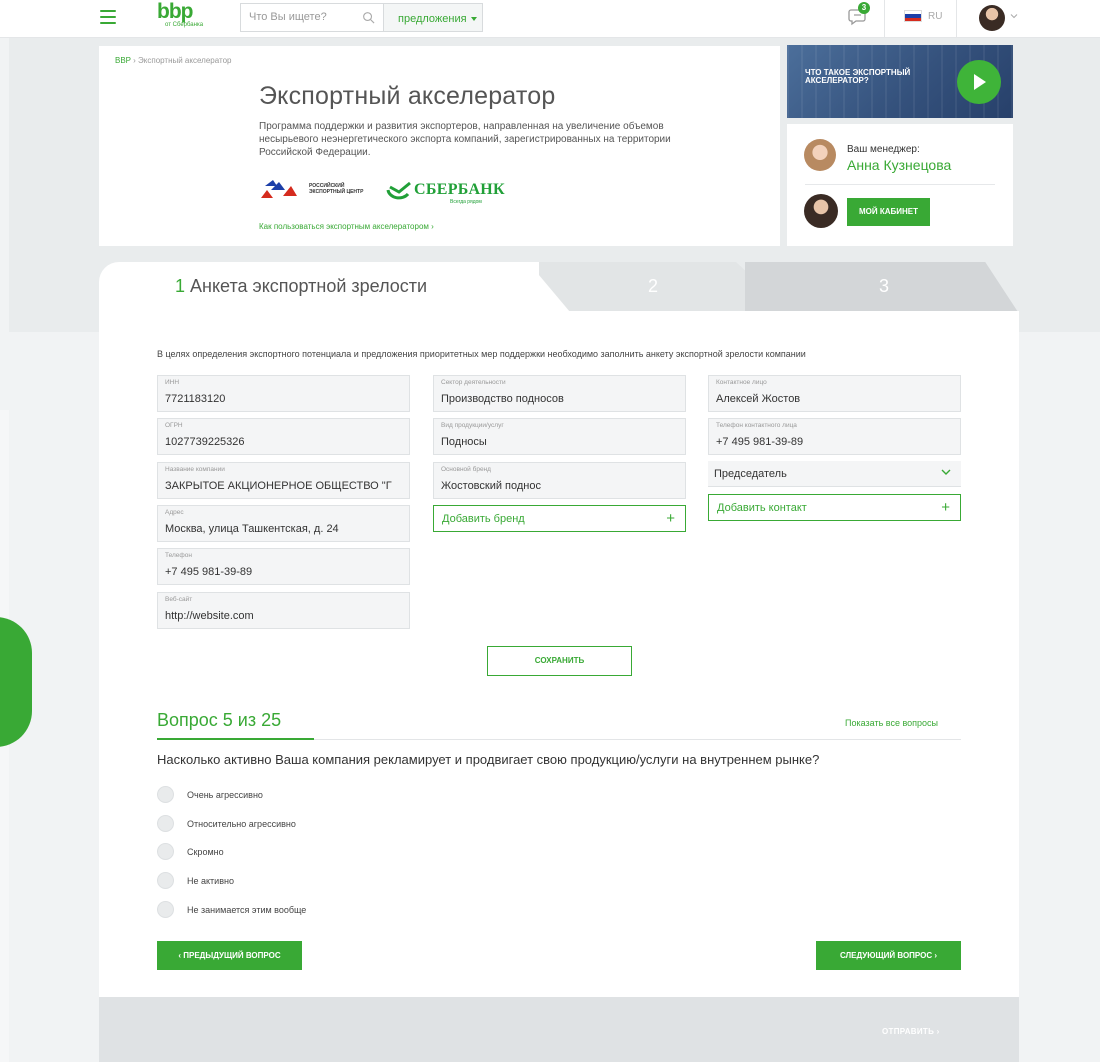  Describe the element at coordinates (913, 16) in the screenshot. I see `russia-flag-icon` at that location.